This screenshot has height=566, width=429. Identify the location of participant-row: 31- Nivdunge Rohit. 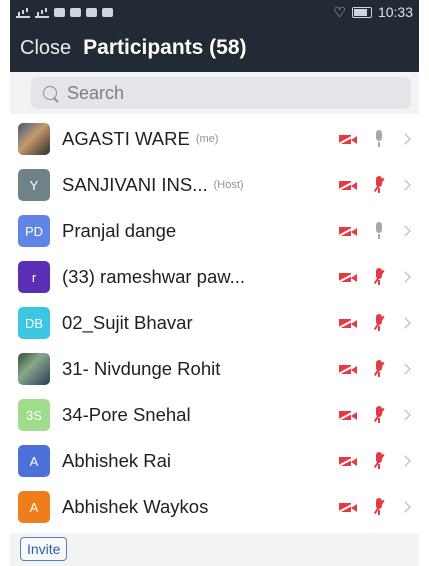
(214, 369).